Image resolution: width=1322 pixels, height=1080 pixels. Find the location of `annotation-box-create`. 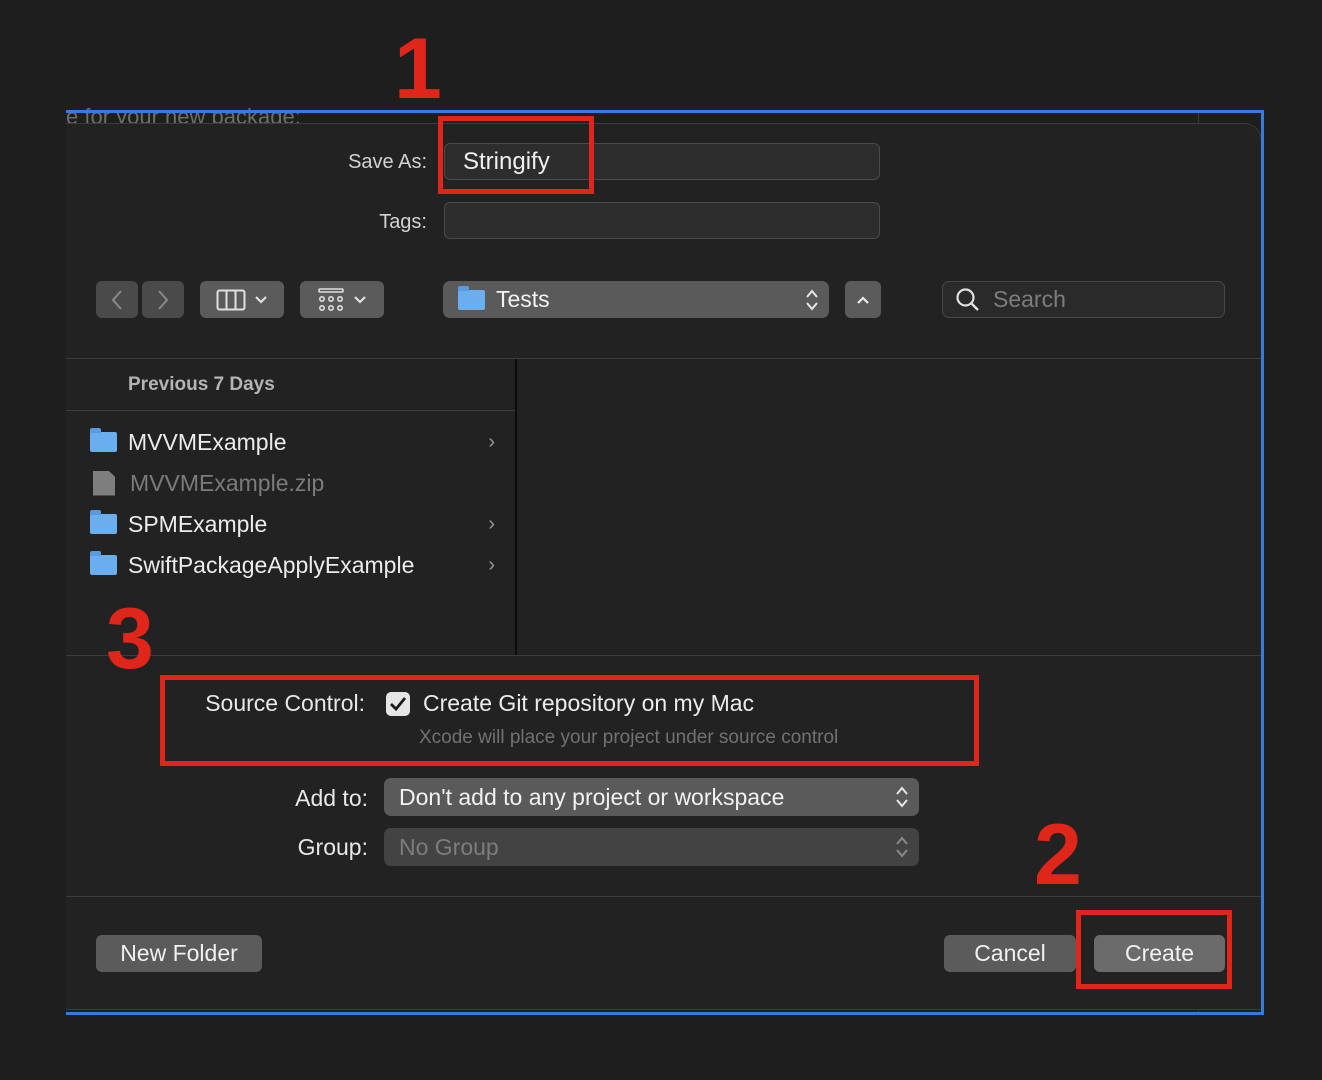

annotation-box-create is located at coordinates (1154, 949).